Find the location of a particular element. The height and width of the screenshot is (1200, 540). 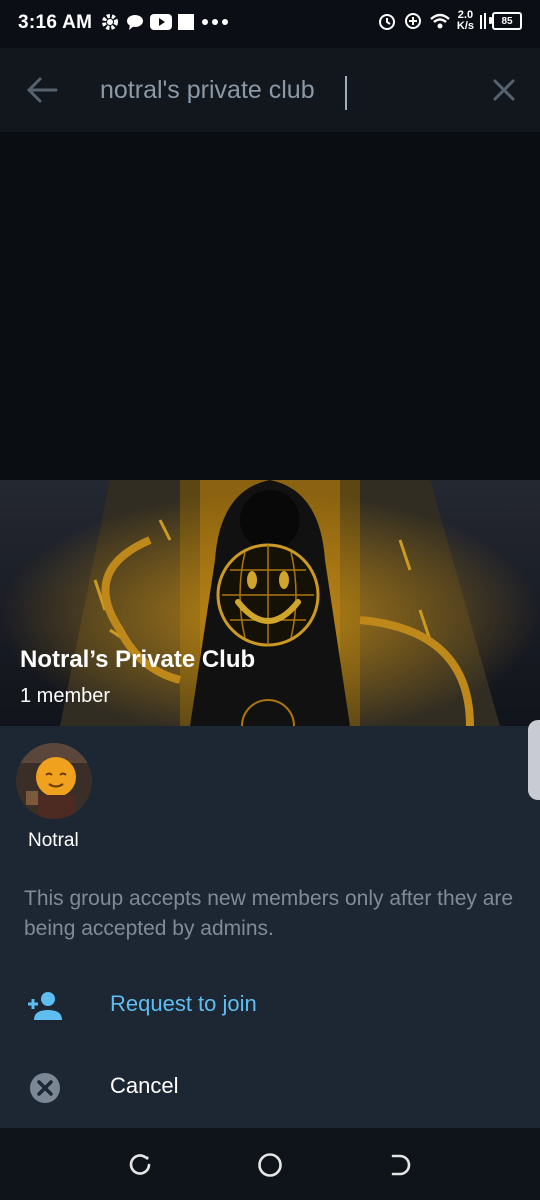

net-speed: 2.0 K/s is located at coordinates (465, 21).